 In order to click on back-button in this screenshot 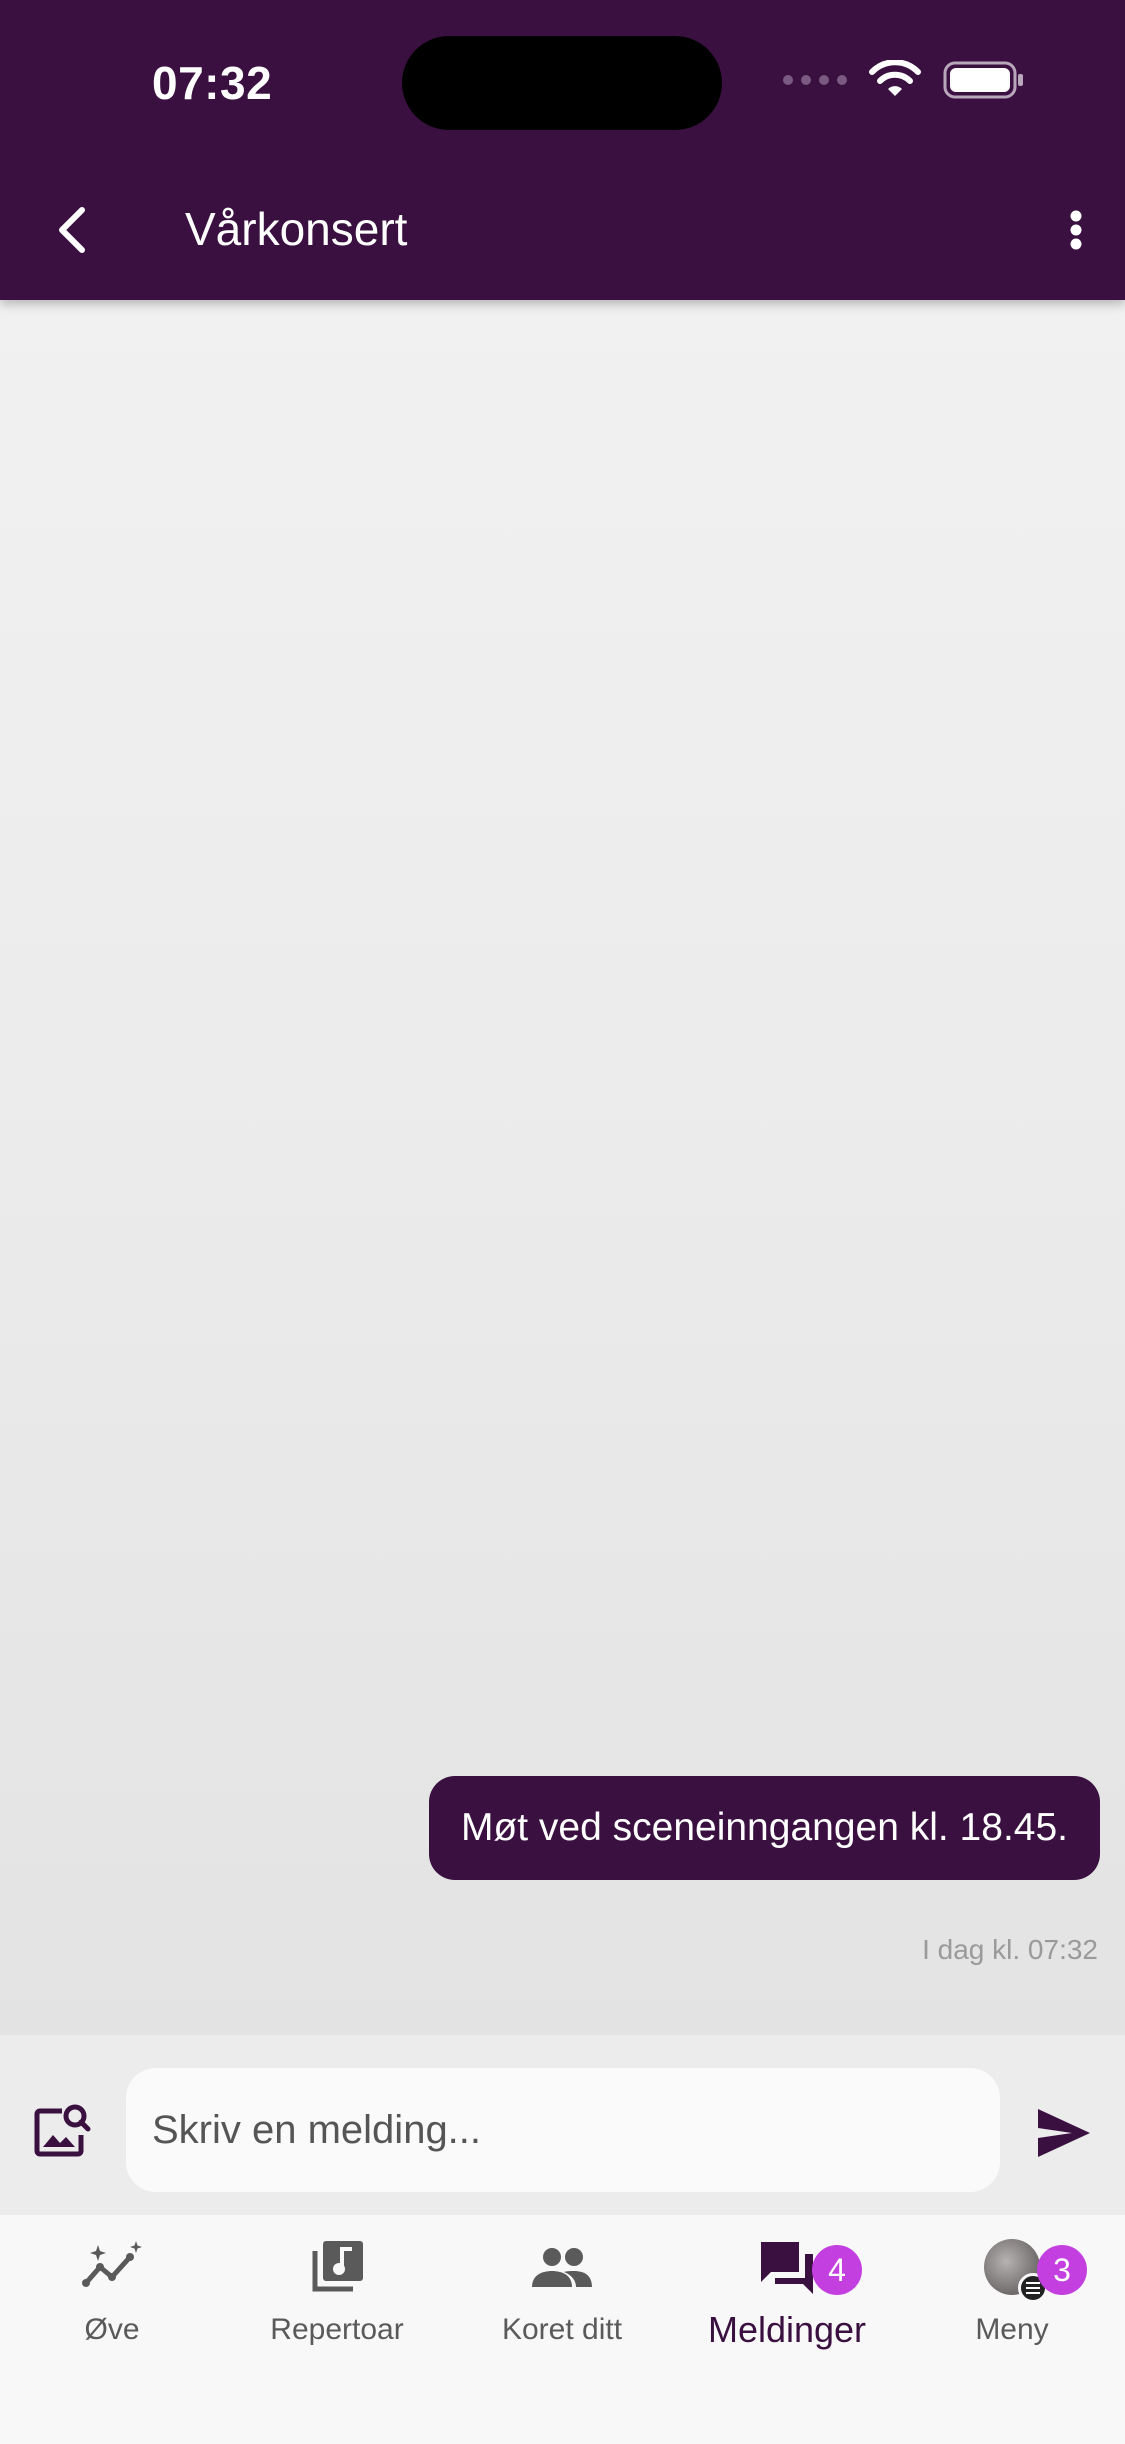, I will do `click(74, 231)`.